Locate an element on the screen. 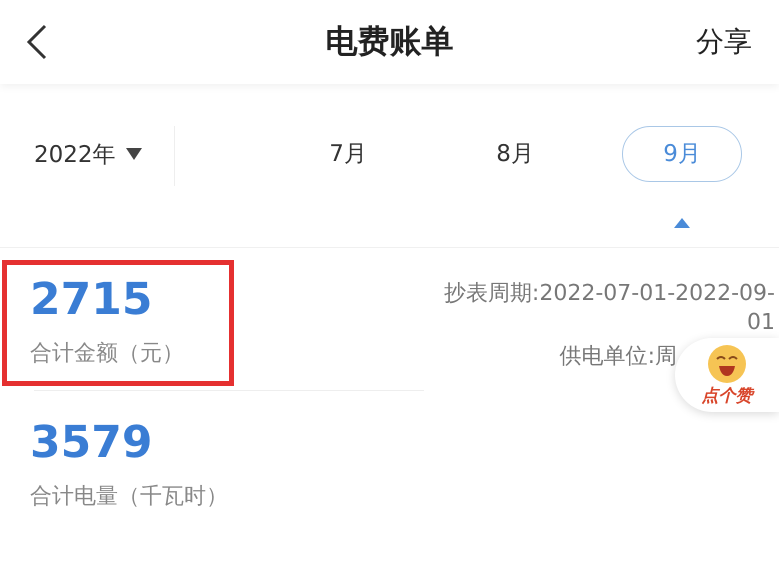 The height and width of the screenshot is (587, 779). stat-label: 合计电量（千瓦时） is located at coordinates (129, 497).